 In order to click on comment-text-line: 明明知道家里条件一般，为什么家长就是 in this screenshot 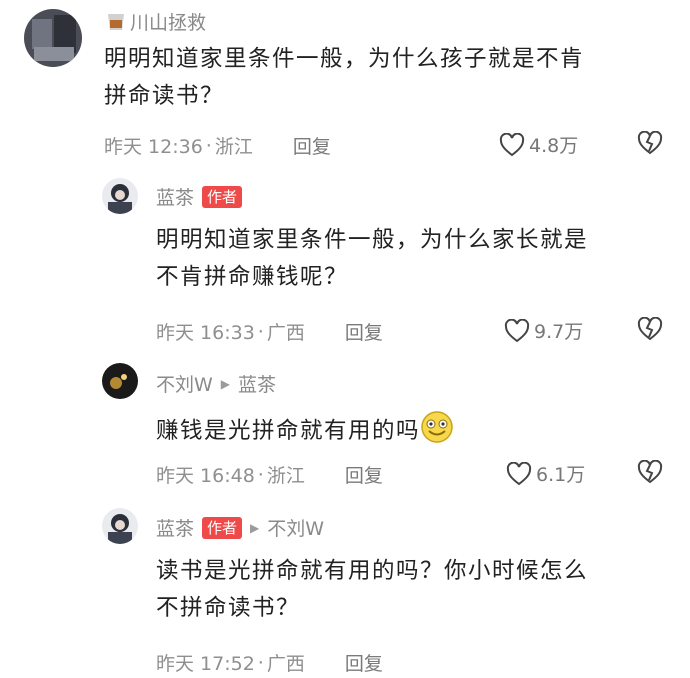, I will do `click(372, 240)`.